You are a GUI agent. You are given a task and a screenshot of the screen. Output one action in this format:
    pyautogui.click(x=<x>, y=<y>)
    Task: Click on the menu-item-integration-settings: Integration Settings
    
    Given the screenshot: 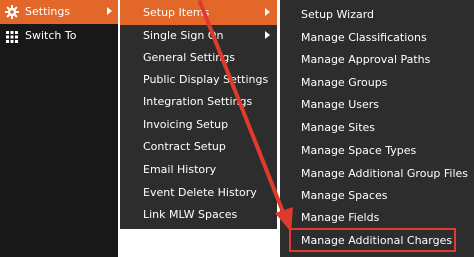 What is the action you would take?
    pyautogui.click(x=198, y=101)
    